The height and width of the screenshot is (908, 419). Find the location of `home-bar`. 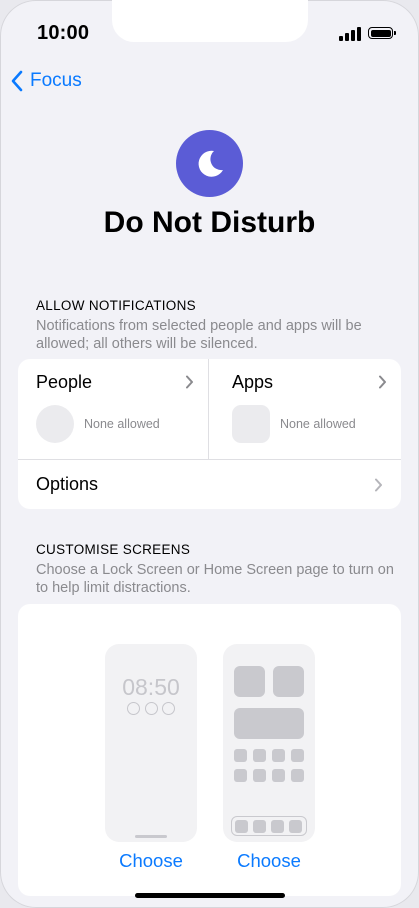

home-bar is located at coordinates (151, 836).